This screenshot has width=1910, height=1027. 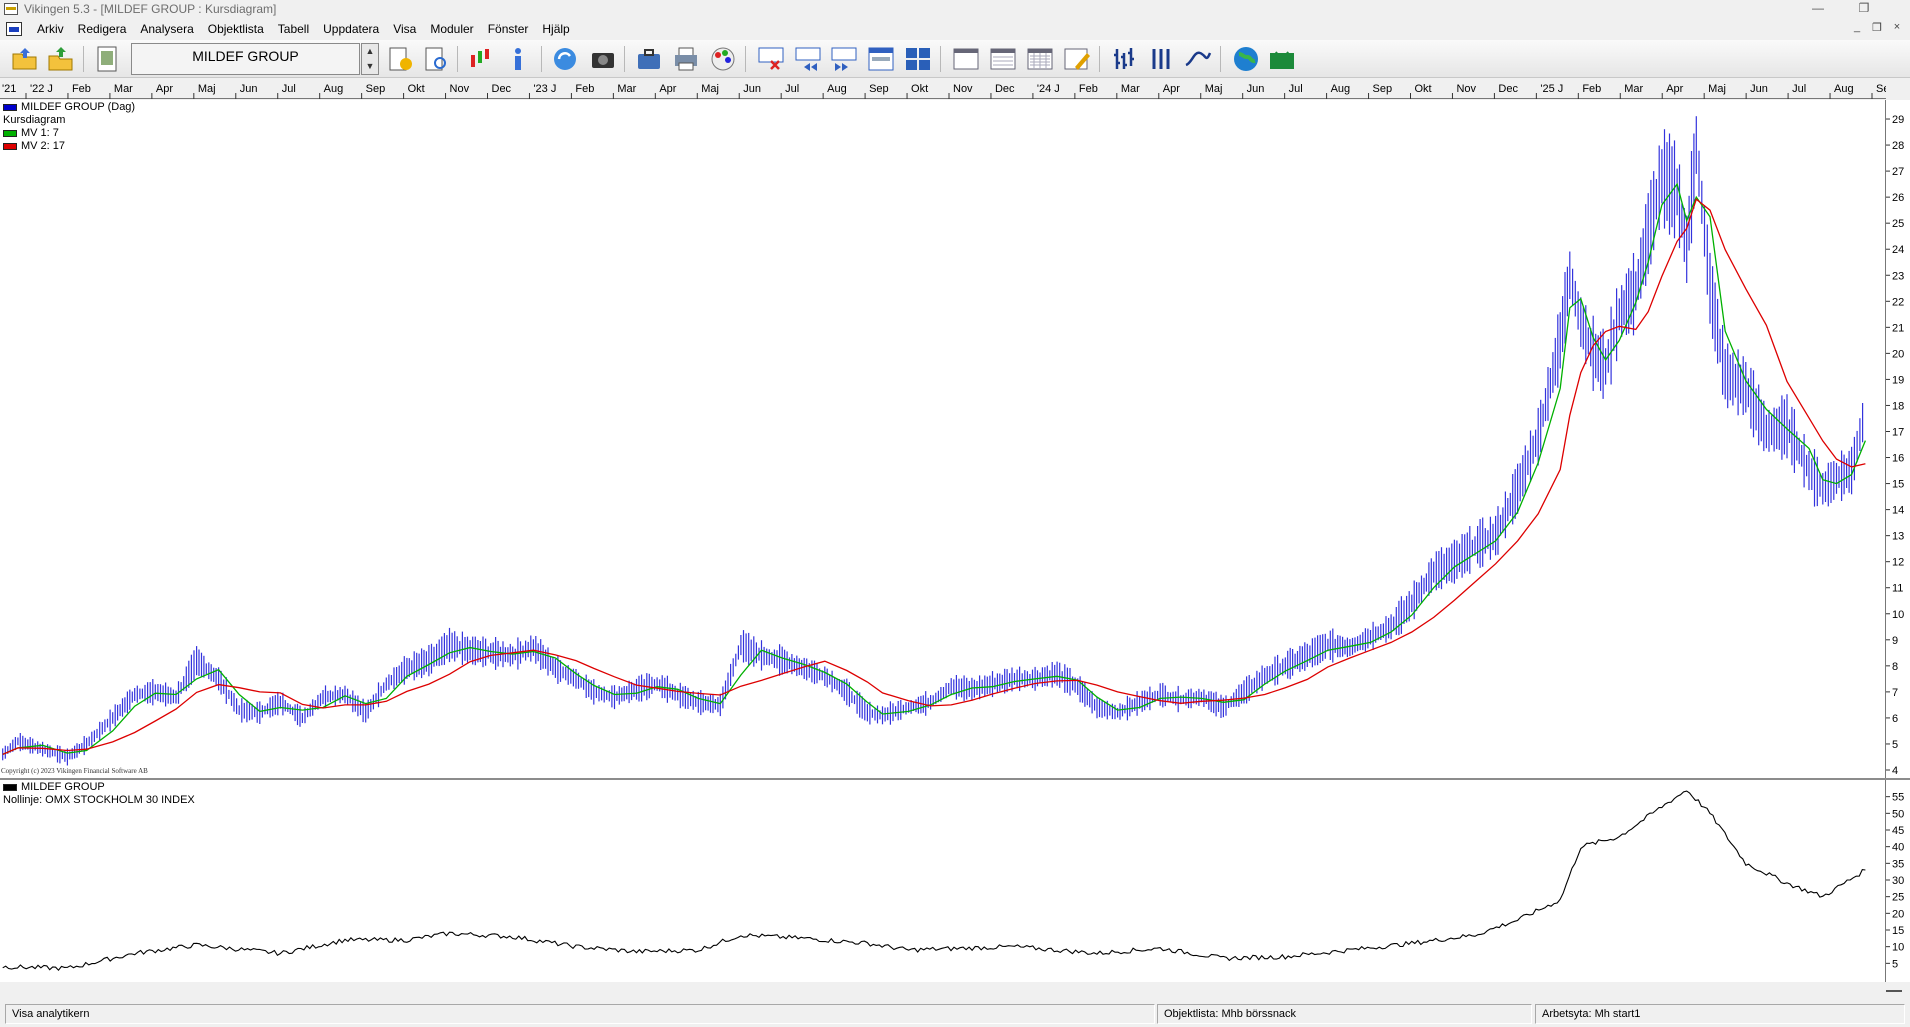 I want to click on price-y-tick-label: 29, so click(x=1898, y=120).